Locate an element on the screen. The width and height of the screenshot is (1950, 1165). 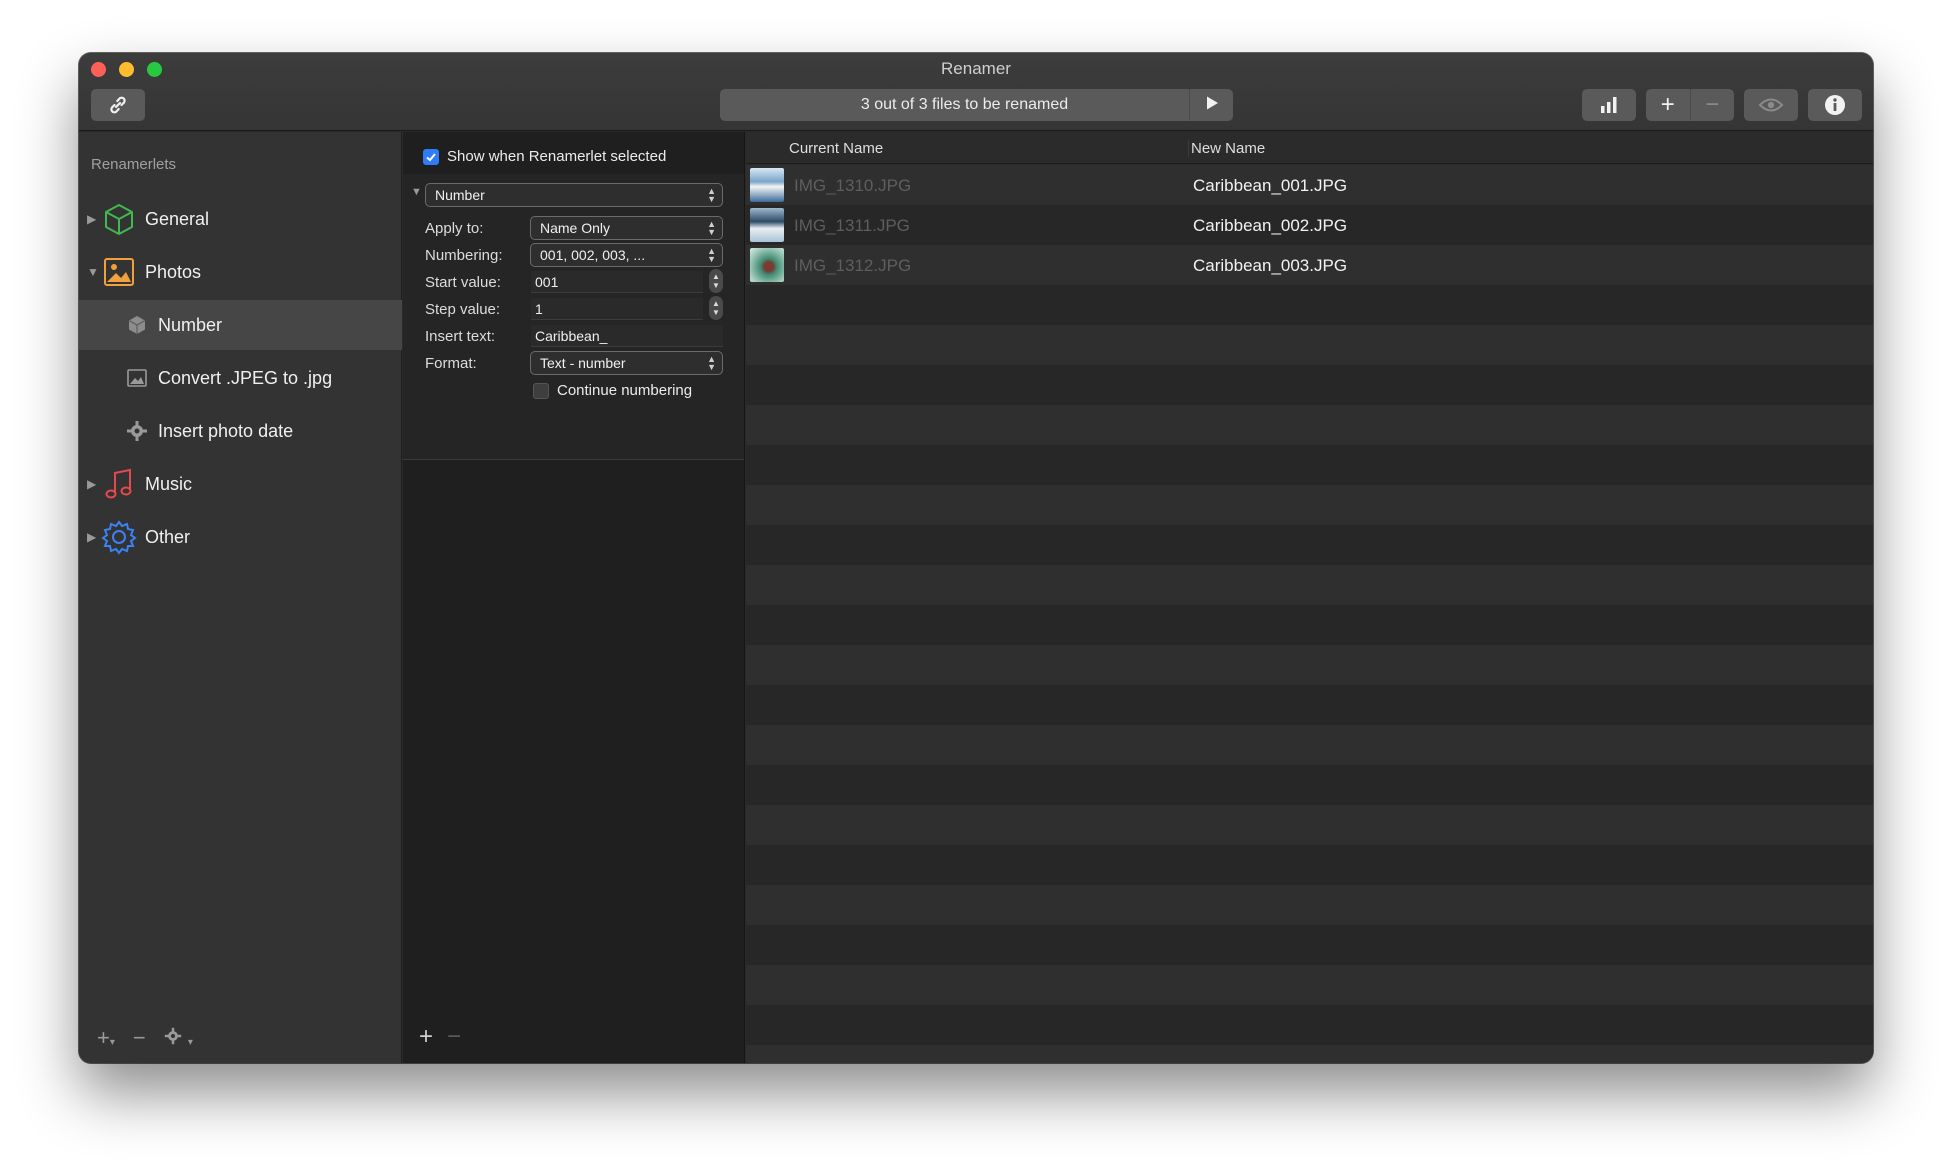
checkbox-empty-icon is located at coordinates (541, 390).